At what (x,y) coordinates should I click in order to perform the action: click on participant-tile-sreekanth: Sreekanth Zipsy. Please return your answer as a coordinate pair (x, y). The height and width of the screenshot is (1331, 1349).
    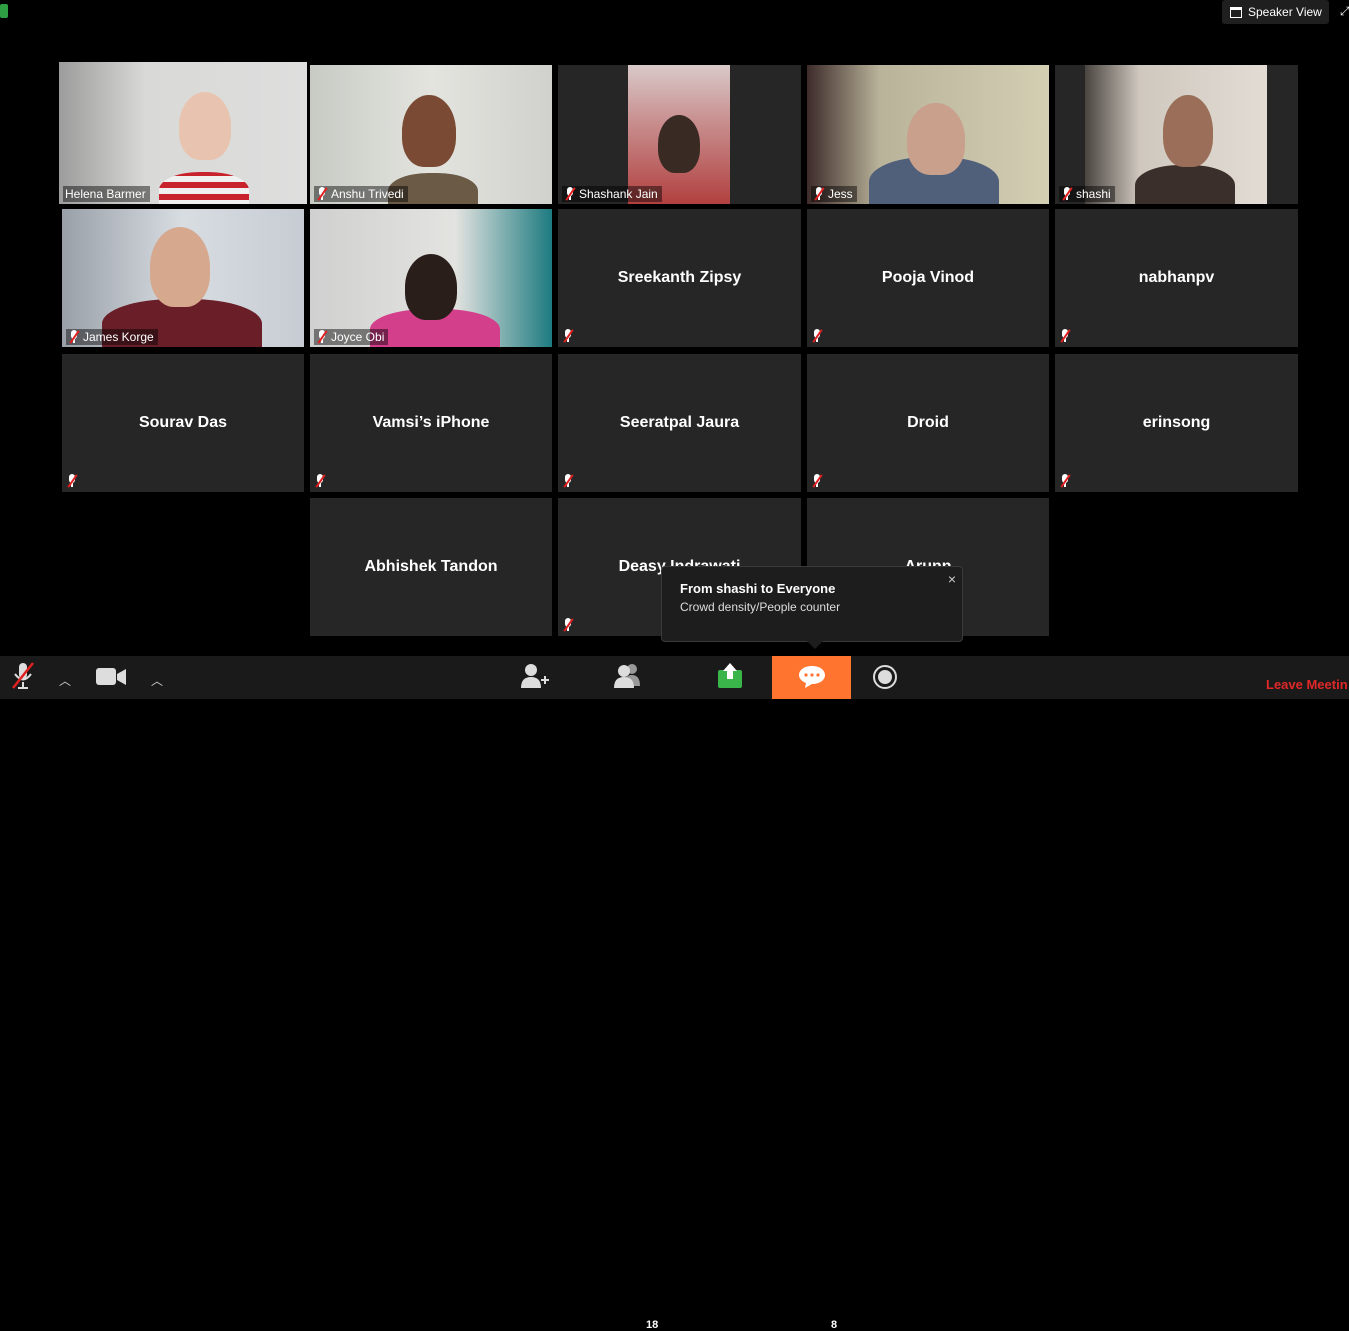
    Looking at the image, I should click on (679, 278).